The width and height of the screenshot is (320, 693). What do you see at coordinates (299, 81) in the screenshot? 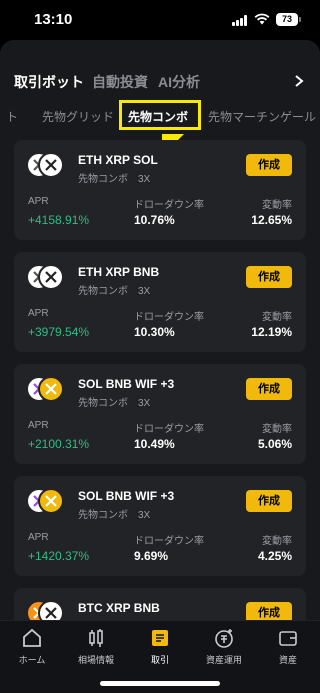
I see `chevron-right-icon` at bounding box center [299, 81].